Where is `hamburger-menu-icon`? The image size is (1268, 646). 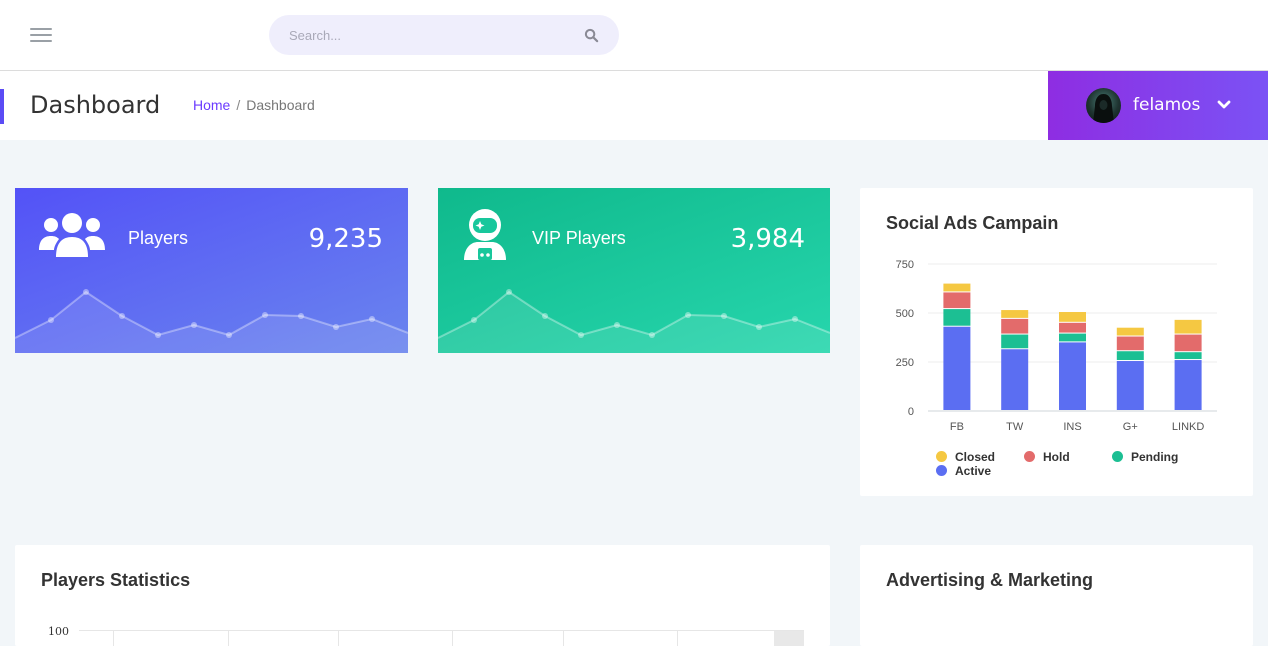 hamburger-menu-icon is located at coordinates (41, 36).